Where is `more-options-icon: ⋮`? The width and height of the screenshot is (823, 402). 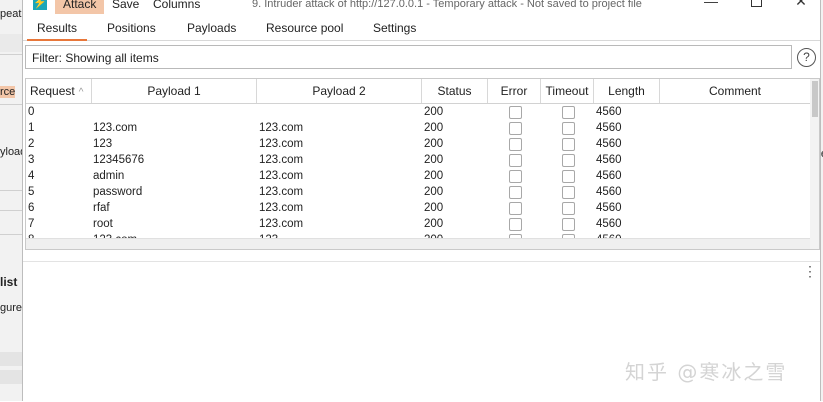
more-options-icon: ⋮ is located at coordinates (810, 271).